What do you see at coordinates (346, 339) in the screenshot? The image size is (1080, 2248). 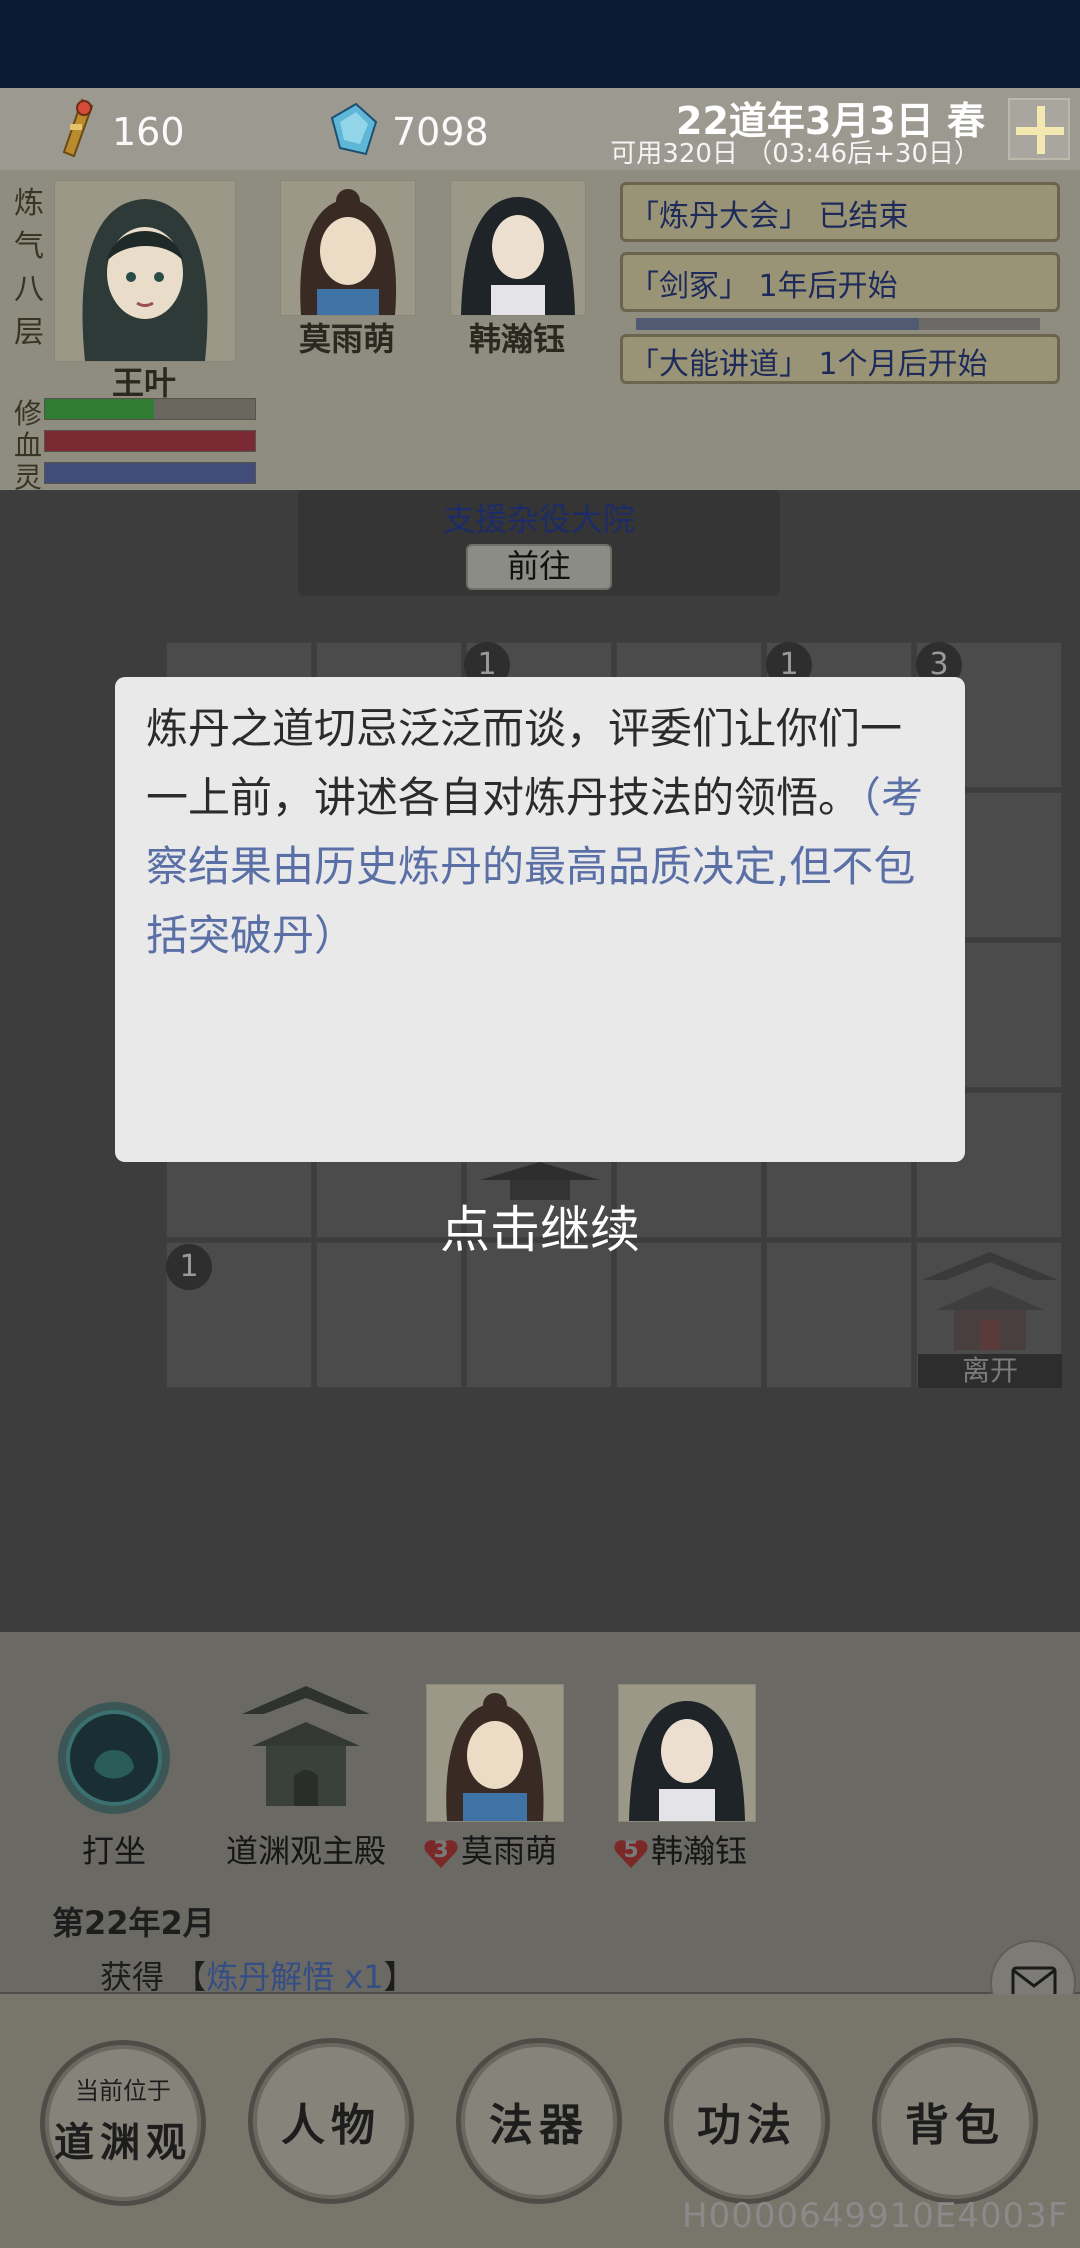 I see `companion-name: 莫雨萌` at bounding box center [346, 339].